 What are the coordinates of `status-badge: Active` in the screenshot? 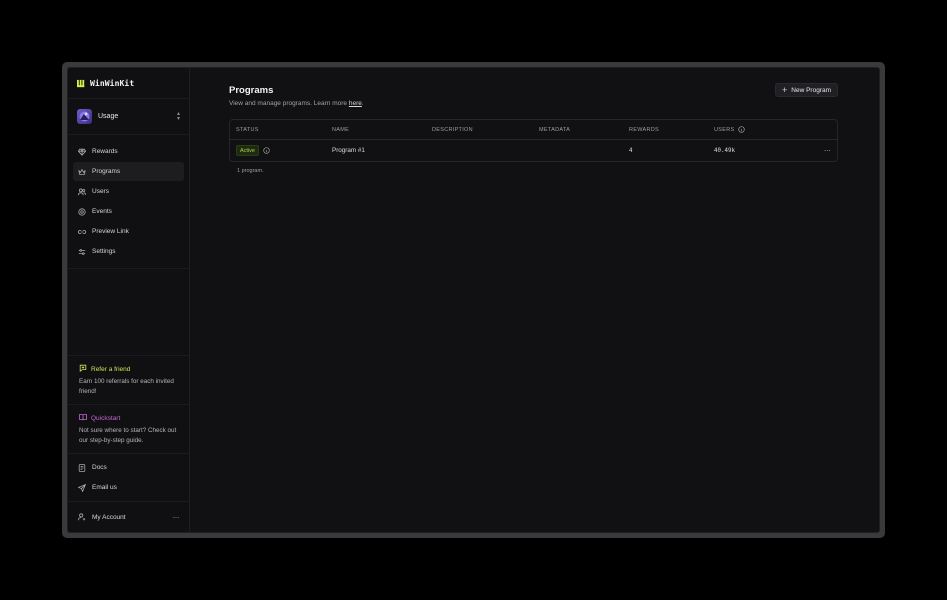 It's located at (247, 150).